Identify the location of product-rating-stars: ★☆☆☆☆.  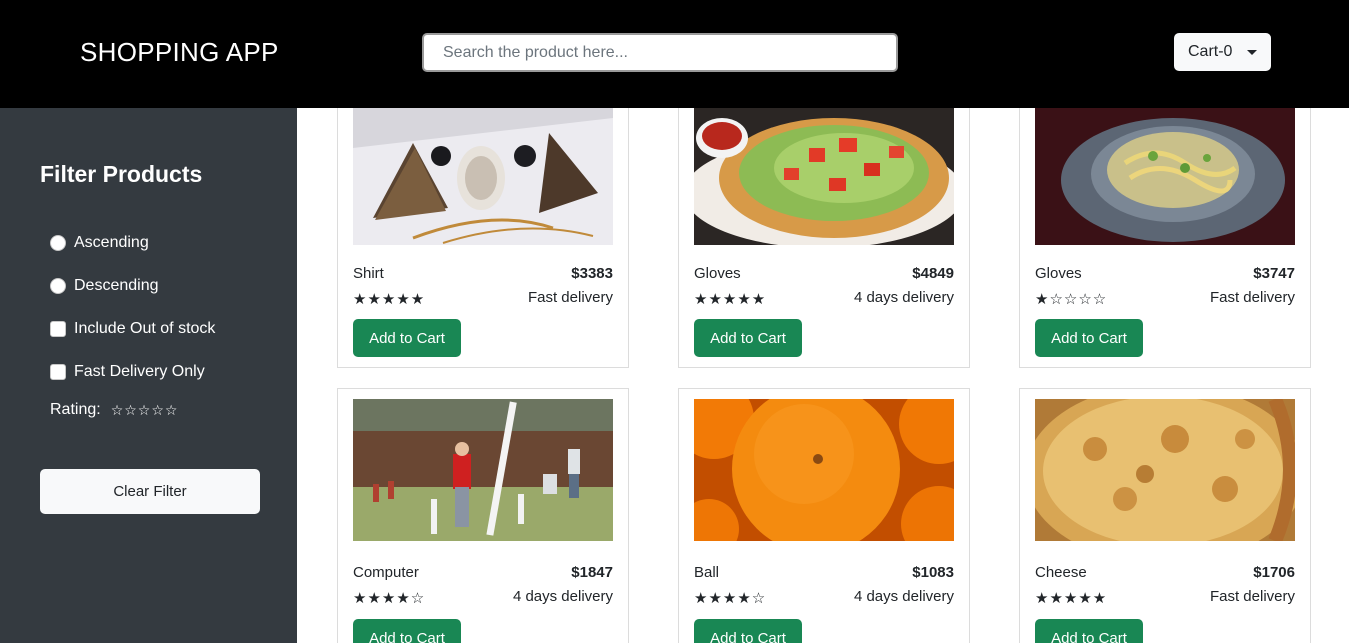
(1071, 299).